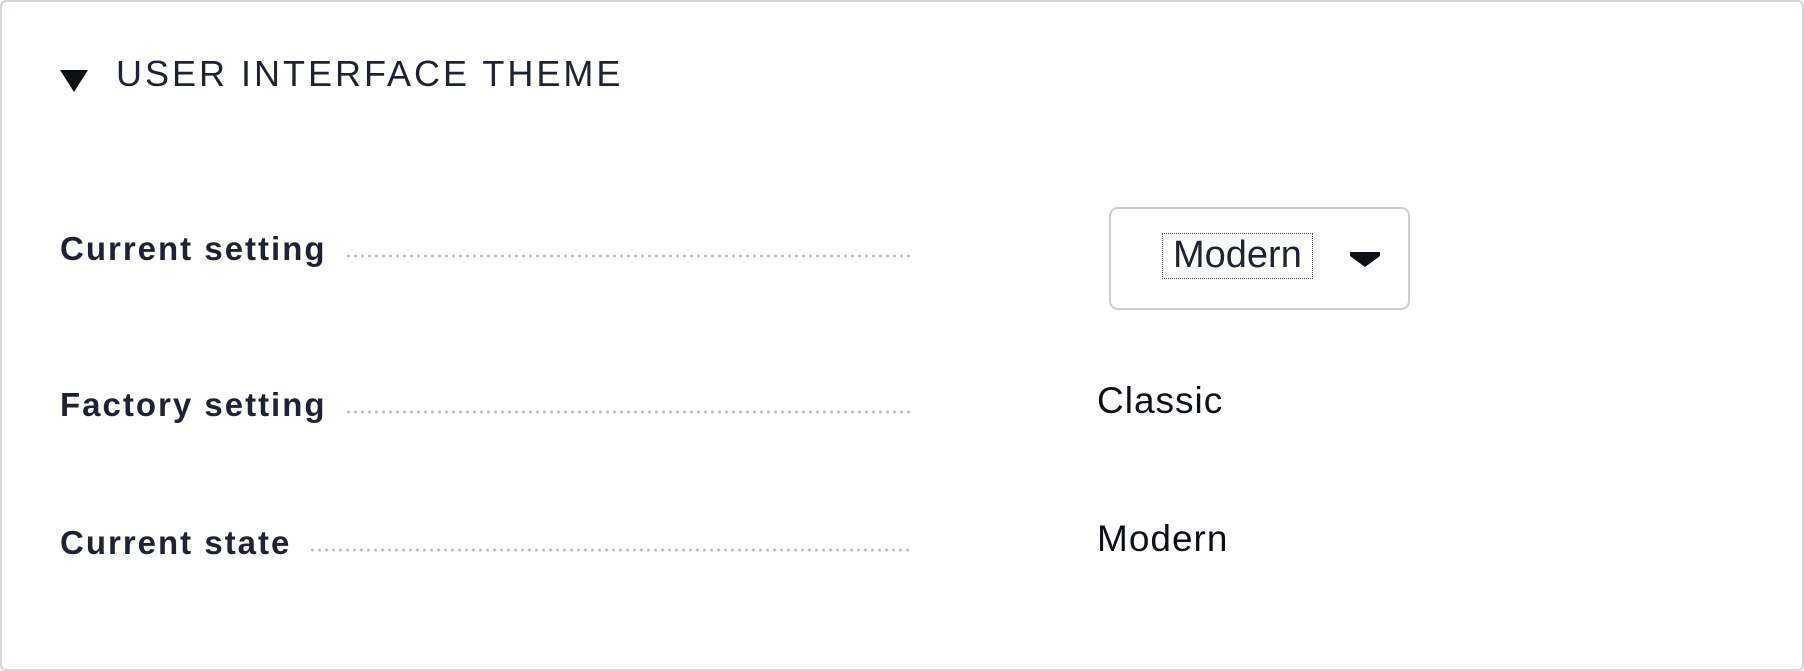 The height and width of the screenshot is (671, 1804). Describe the element at coordinates (1163, 538) in the screenshot. I see `current-state-value: Modern` at that location.